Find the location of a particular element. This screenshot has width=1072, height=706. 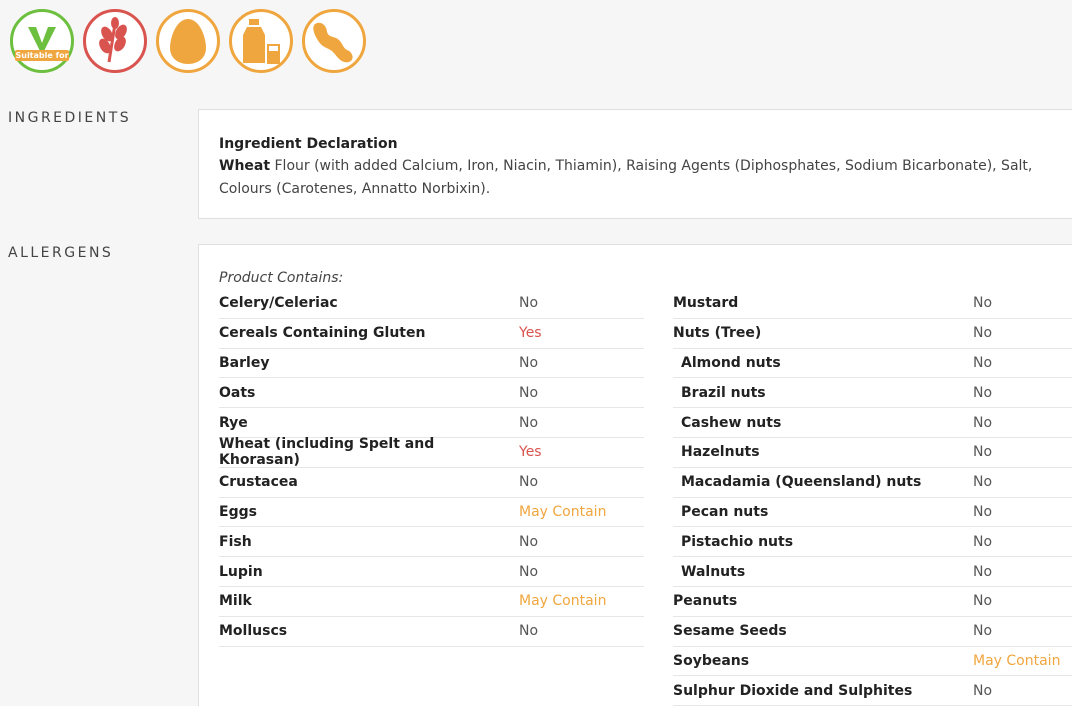

egg-icon is located at coordinates (188, 41).